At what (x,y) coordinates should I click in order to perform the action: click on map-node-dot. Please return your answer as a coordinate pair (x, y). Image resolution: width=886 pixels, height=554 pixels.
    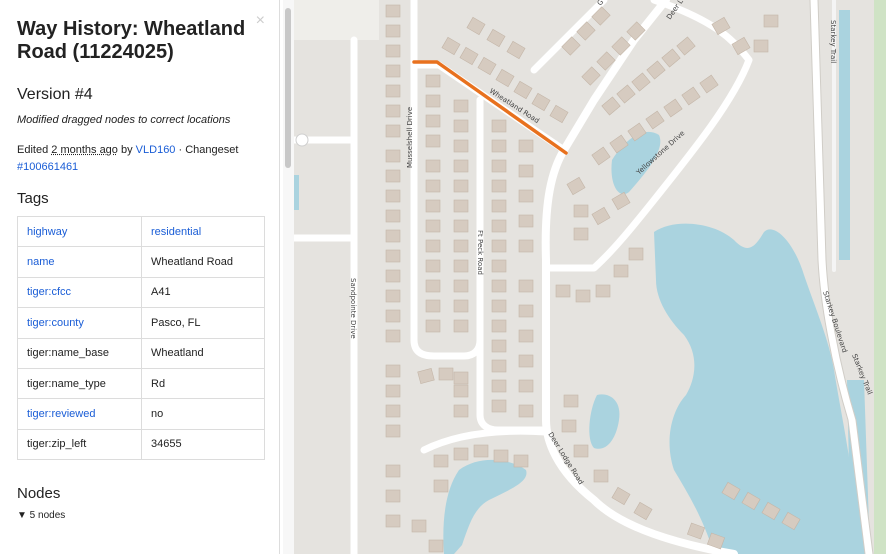
    Looking at the image, I should click on (352, 238).